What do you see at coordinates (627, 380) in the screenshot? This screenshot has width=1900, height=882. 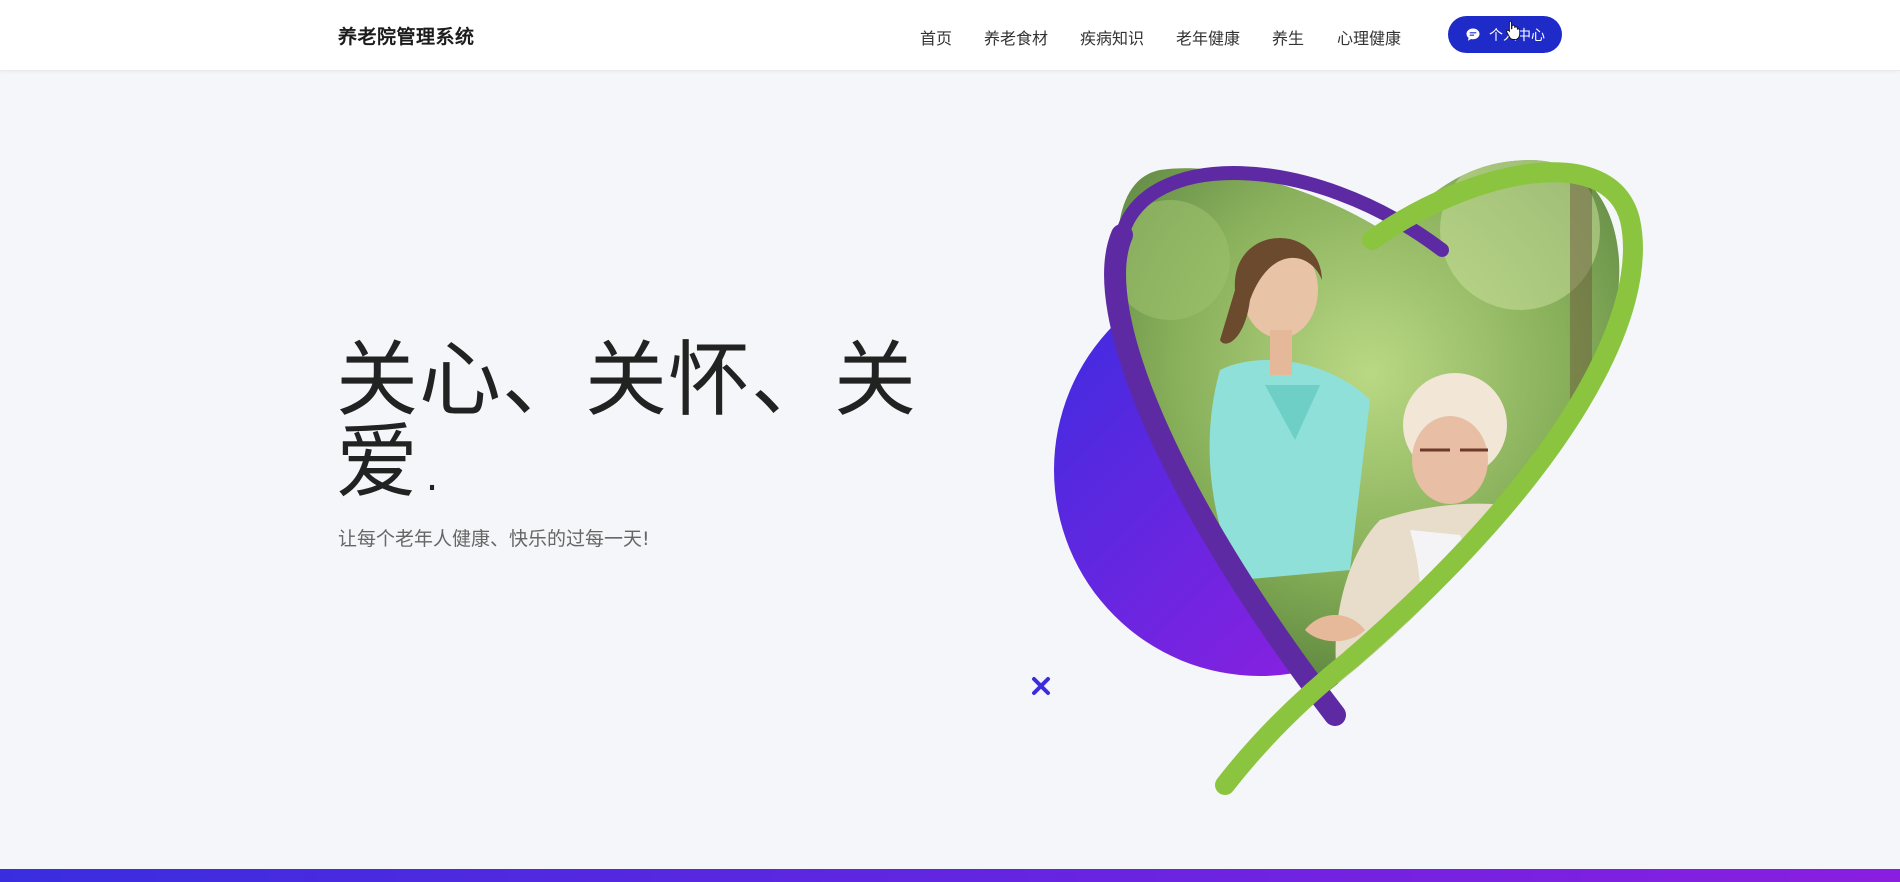 I see `hero-headline-line1: 关心、关怀、关` at bounding box center [627, 380].